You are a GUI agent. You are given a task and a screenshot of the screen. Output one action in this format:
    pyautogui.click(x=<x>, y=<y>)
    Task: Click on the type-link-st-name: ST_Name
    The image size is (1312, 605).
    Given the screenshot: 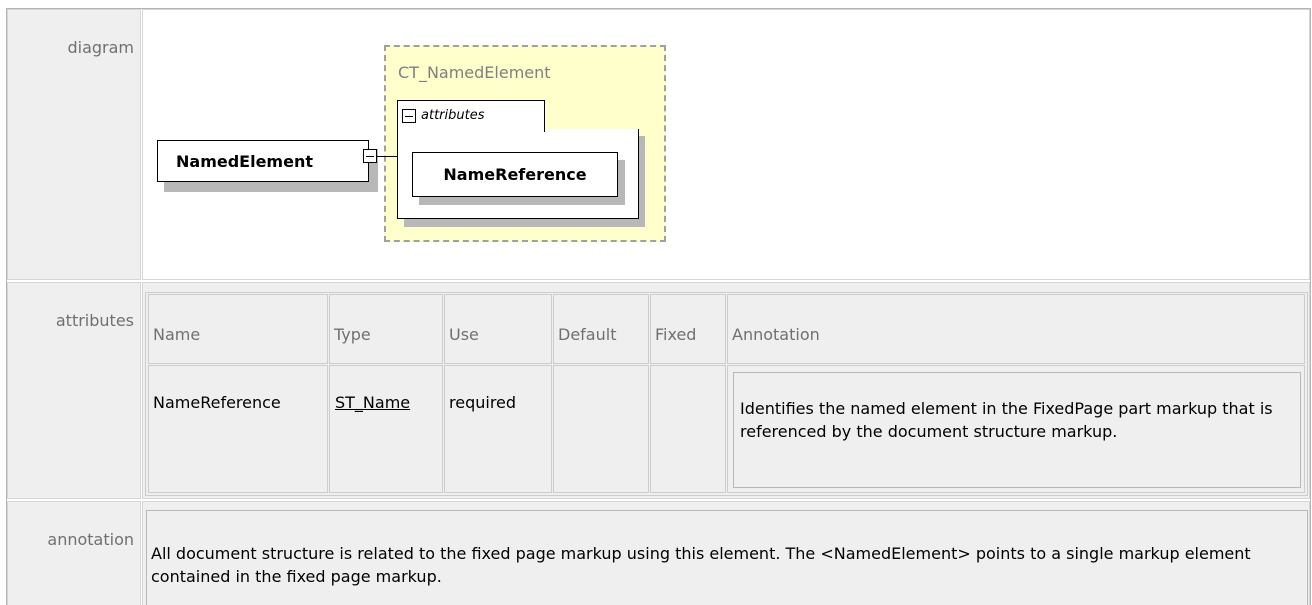 What is the action you would take?
    pyautogui.click(x=372, y=402)
    